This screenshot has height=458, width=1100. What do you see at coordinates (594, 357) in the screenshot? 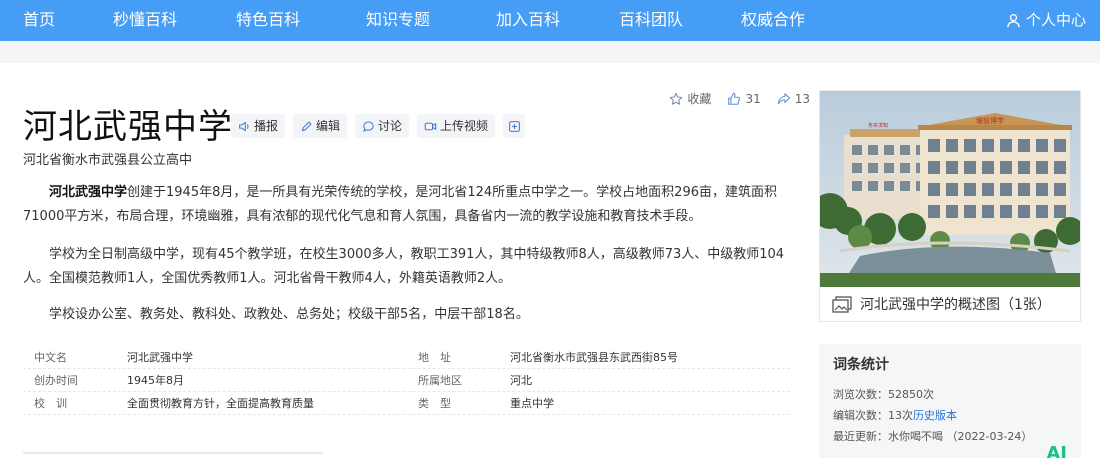
I see `info-value: 河北省衡水市武强县东武西街85号` at bounding box center [594, 357].